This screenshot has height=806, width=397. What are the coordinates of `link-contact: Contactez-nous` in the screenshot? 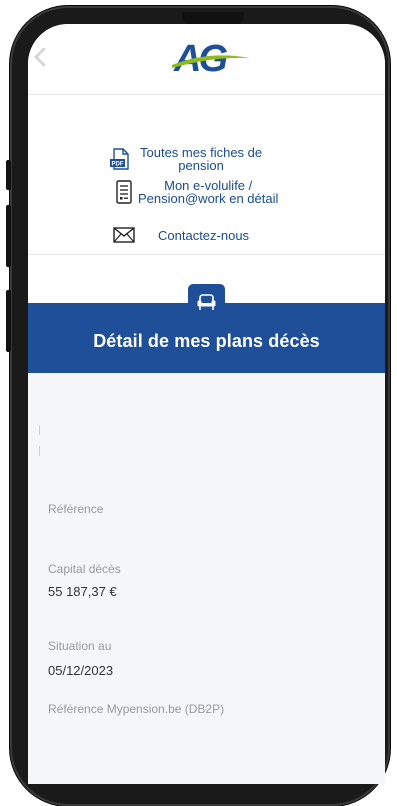 It's located at (180, 235).